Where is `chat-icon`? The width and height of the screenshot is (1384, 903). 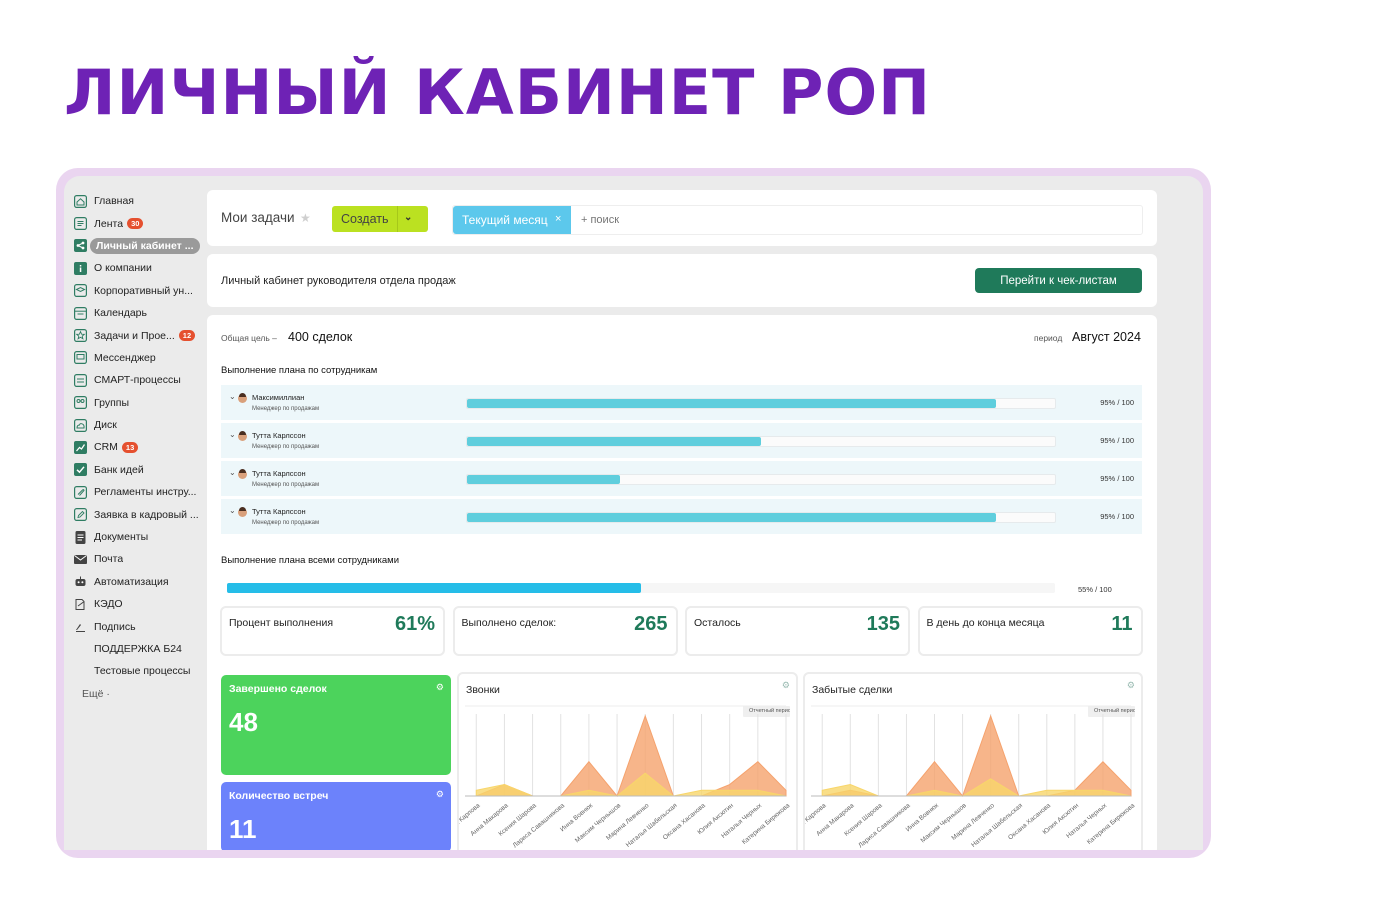 chat-icon is located at coordinates (80, 358).